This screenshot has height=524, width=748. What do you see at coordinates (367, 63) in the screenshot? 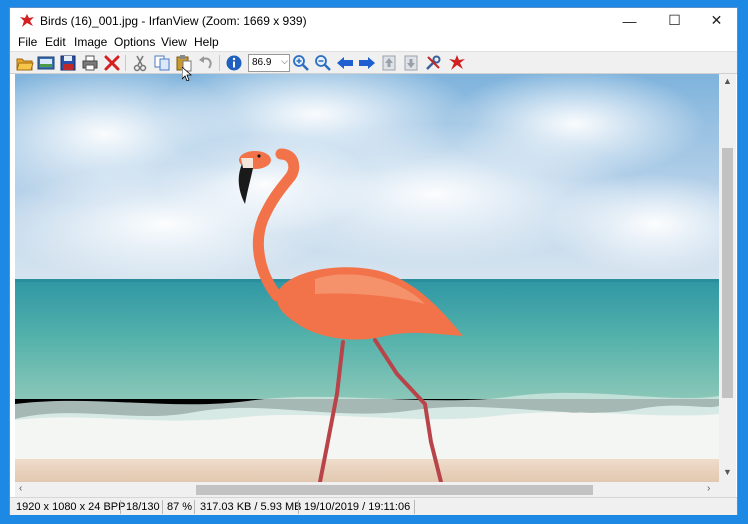
I see `next-icon` at bounding box center [367, 63].